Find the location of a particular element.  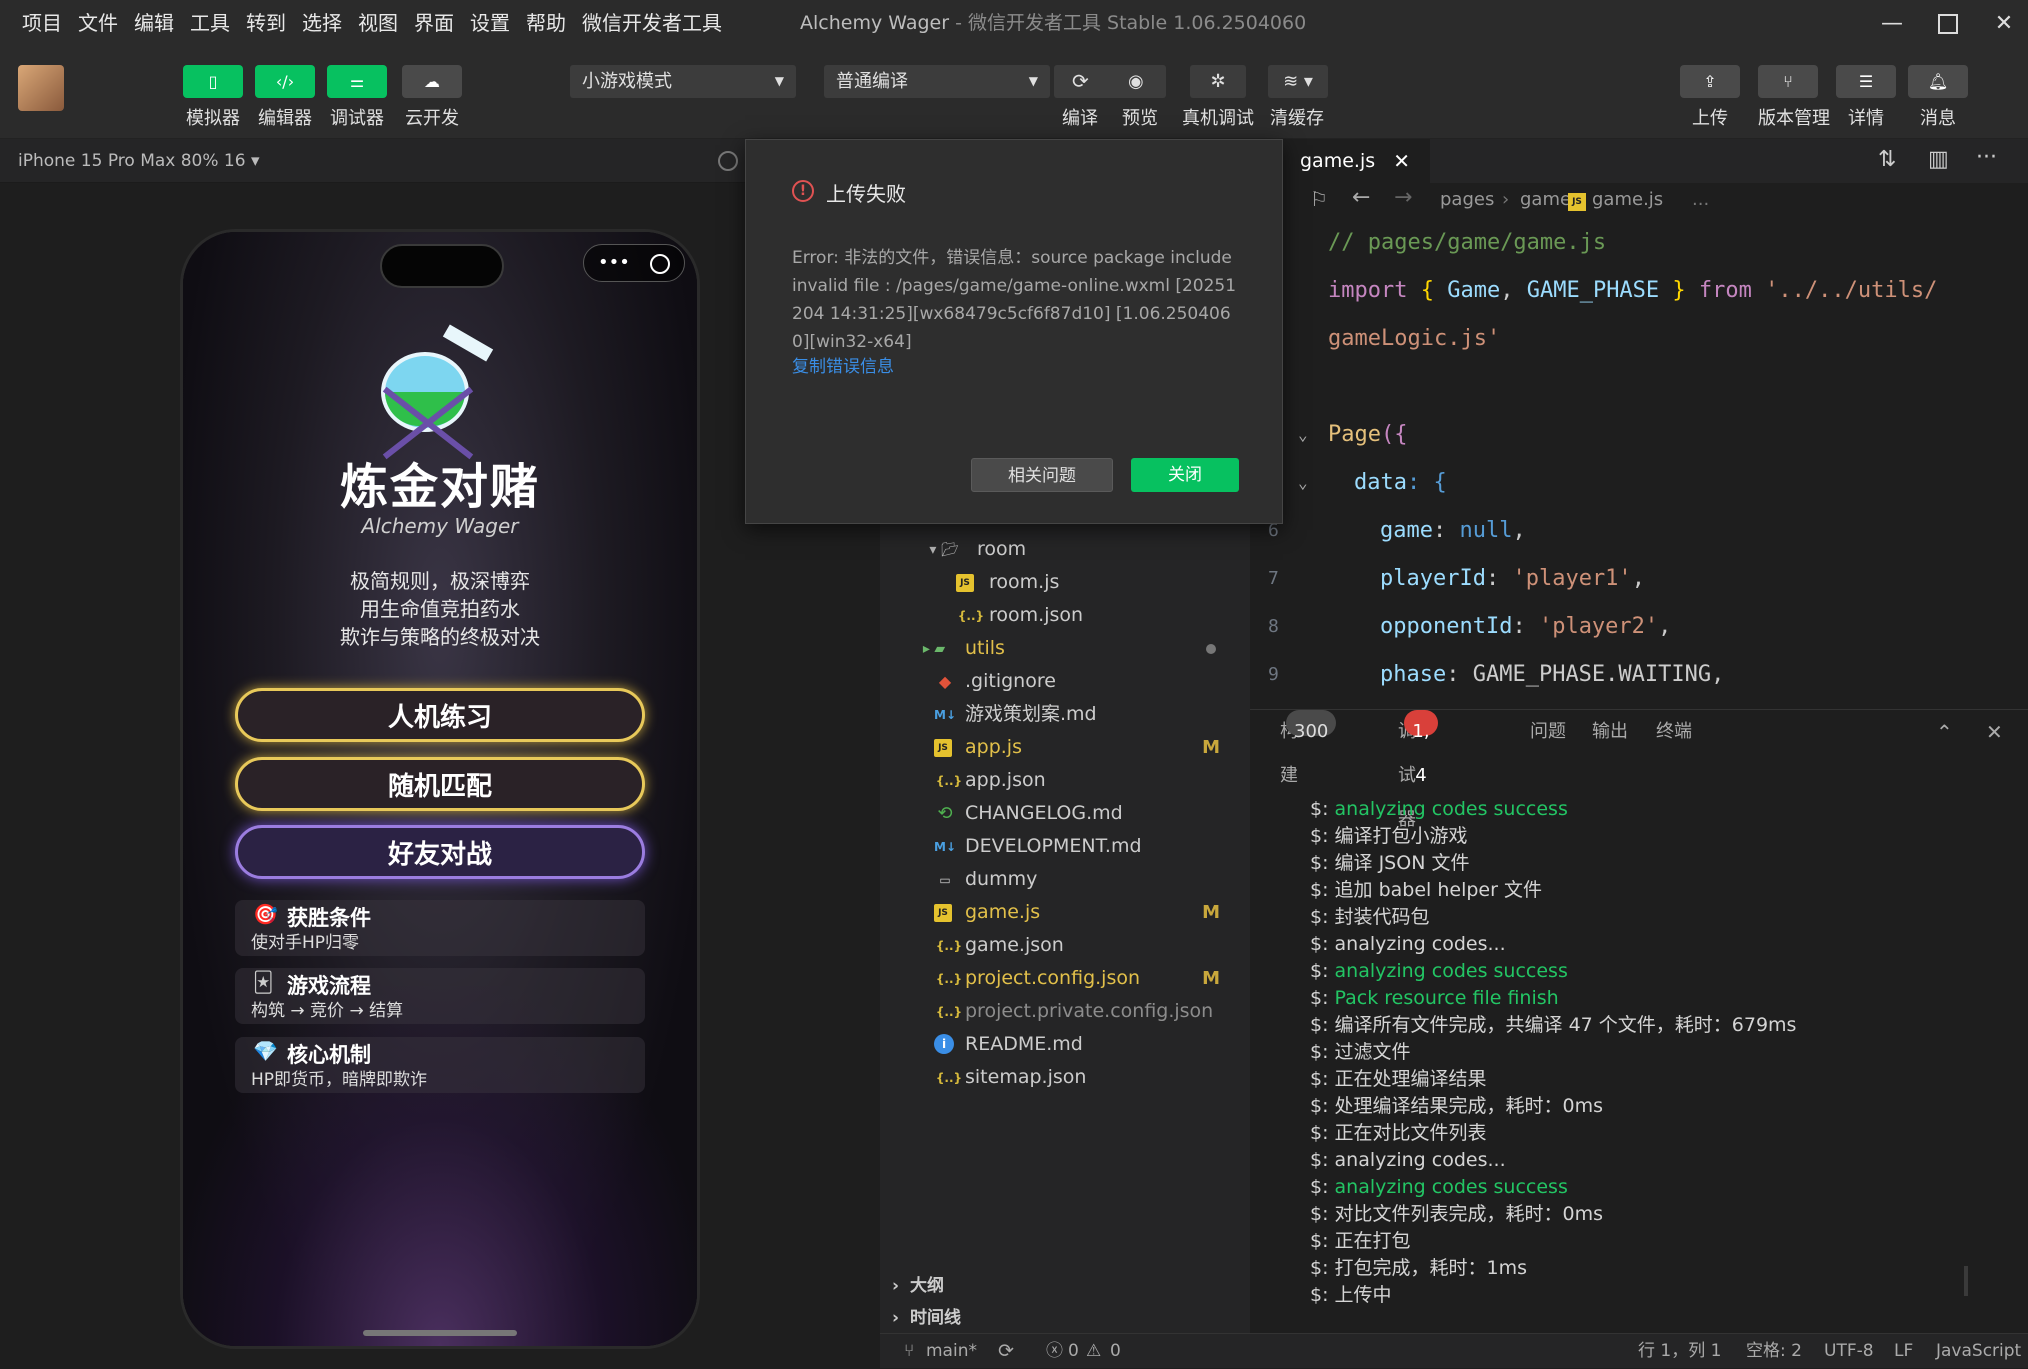

warning-count: 0 is located at coordinates (1115, 1351).